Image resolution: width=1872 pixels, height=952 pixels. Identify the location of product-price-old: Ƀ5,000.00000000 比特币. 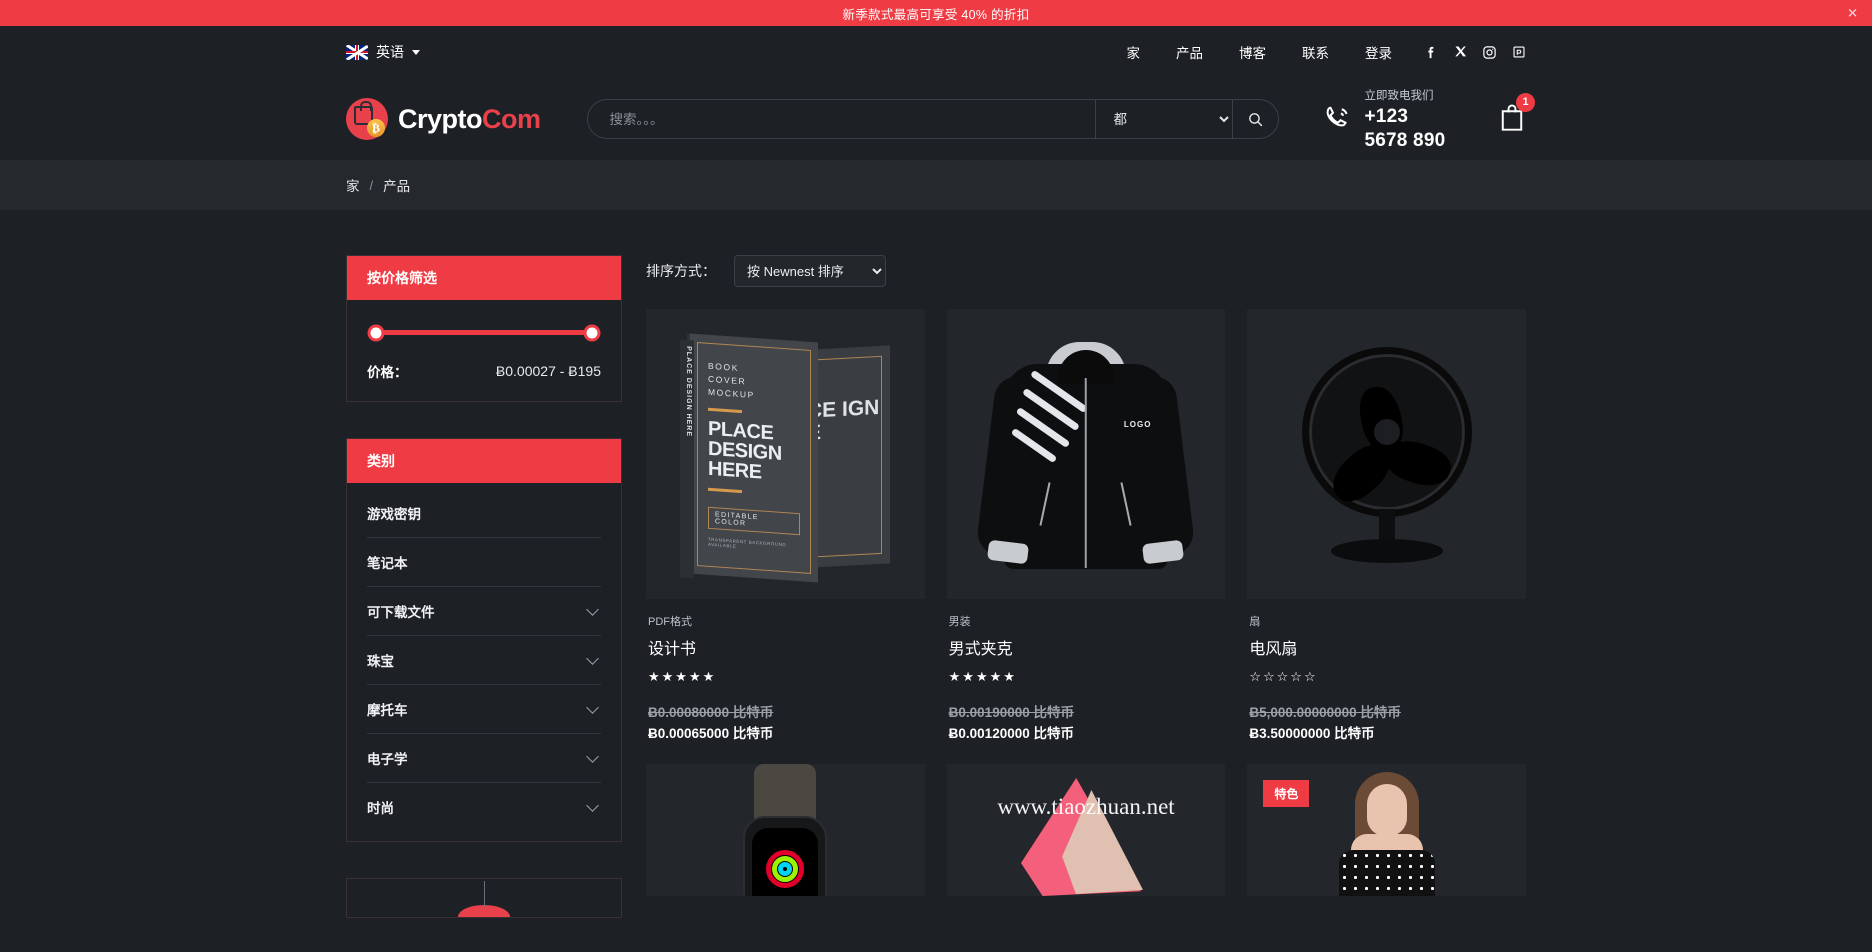
(1325, 712).